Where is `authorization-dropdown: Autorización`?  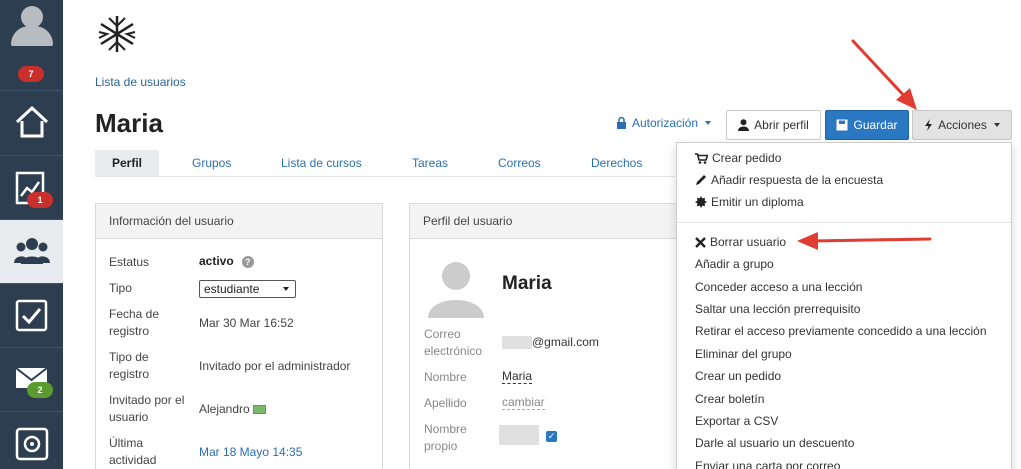 authorization-dropdown: Autorización is located at coordinates (664, 123).